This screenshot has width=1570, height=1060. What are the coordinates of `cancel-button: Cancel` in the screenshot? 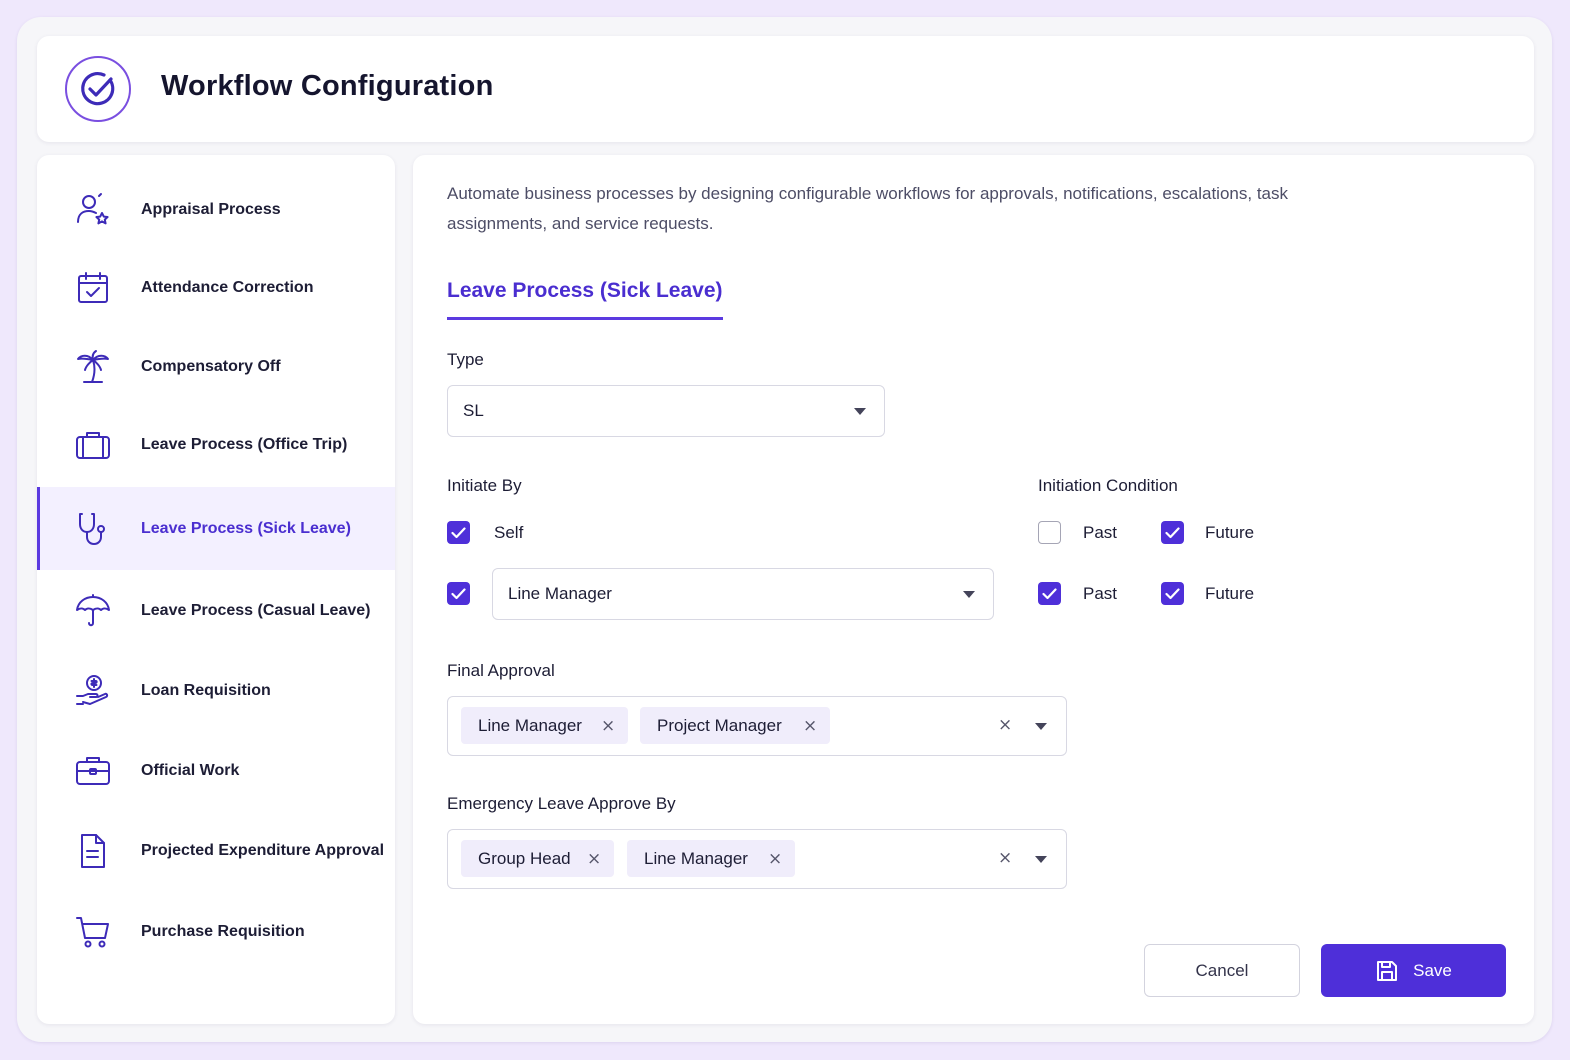 It's located at (1222, 970).